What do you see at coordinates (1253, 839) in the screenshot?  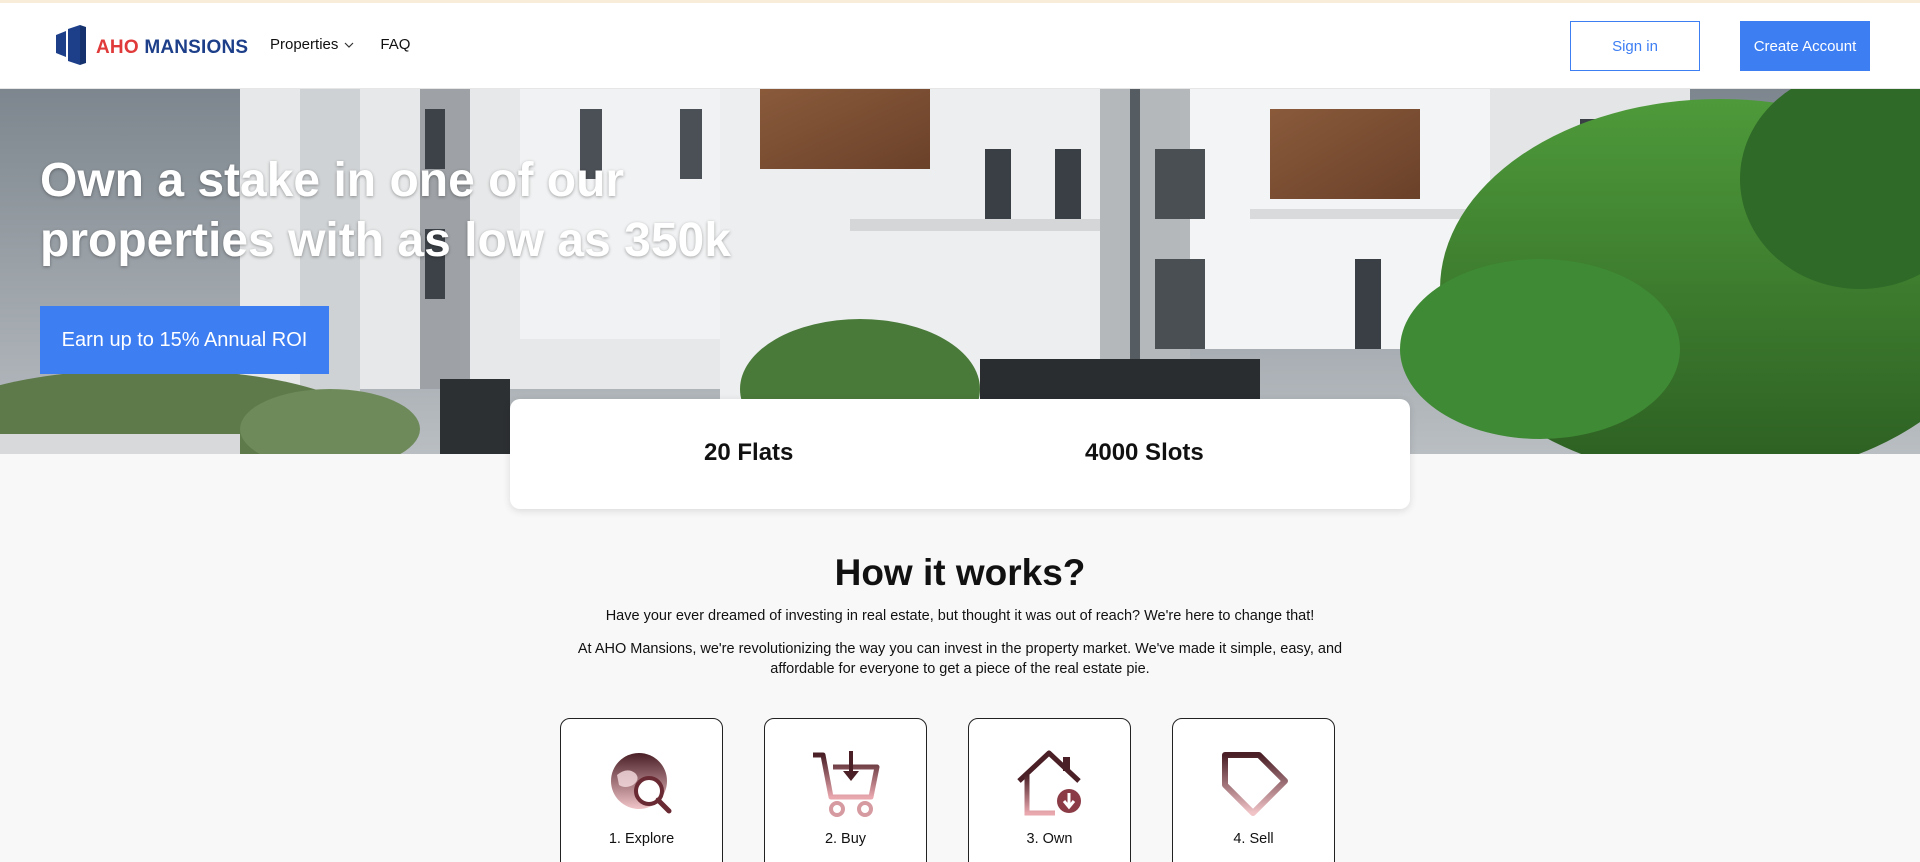 I see `step-label-sell: 4. Sell` at bounding box center [1253, 839].